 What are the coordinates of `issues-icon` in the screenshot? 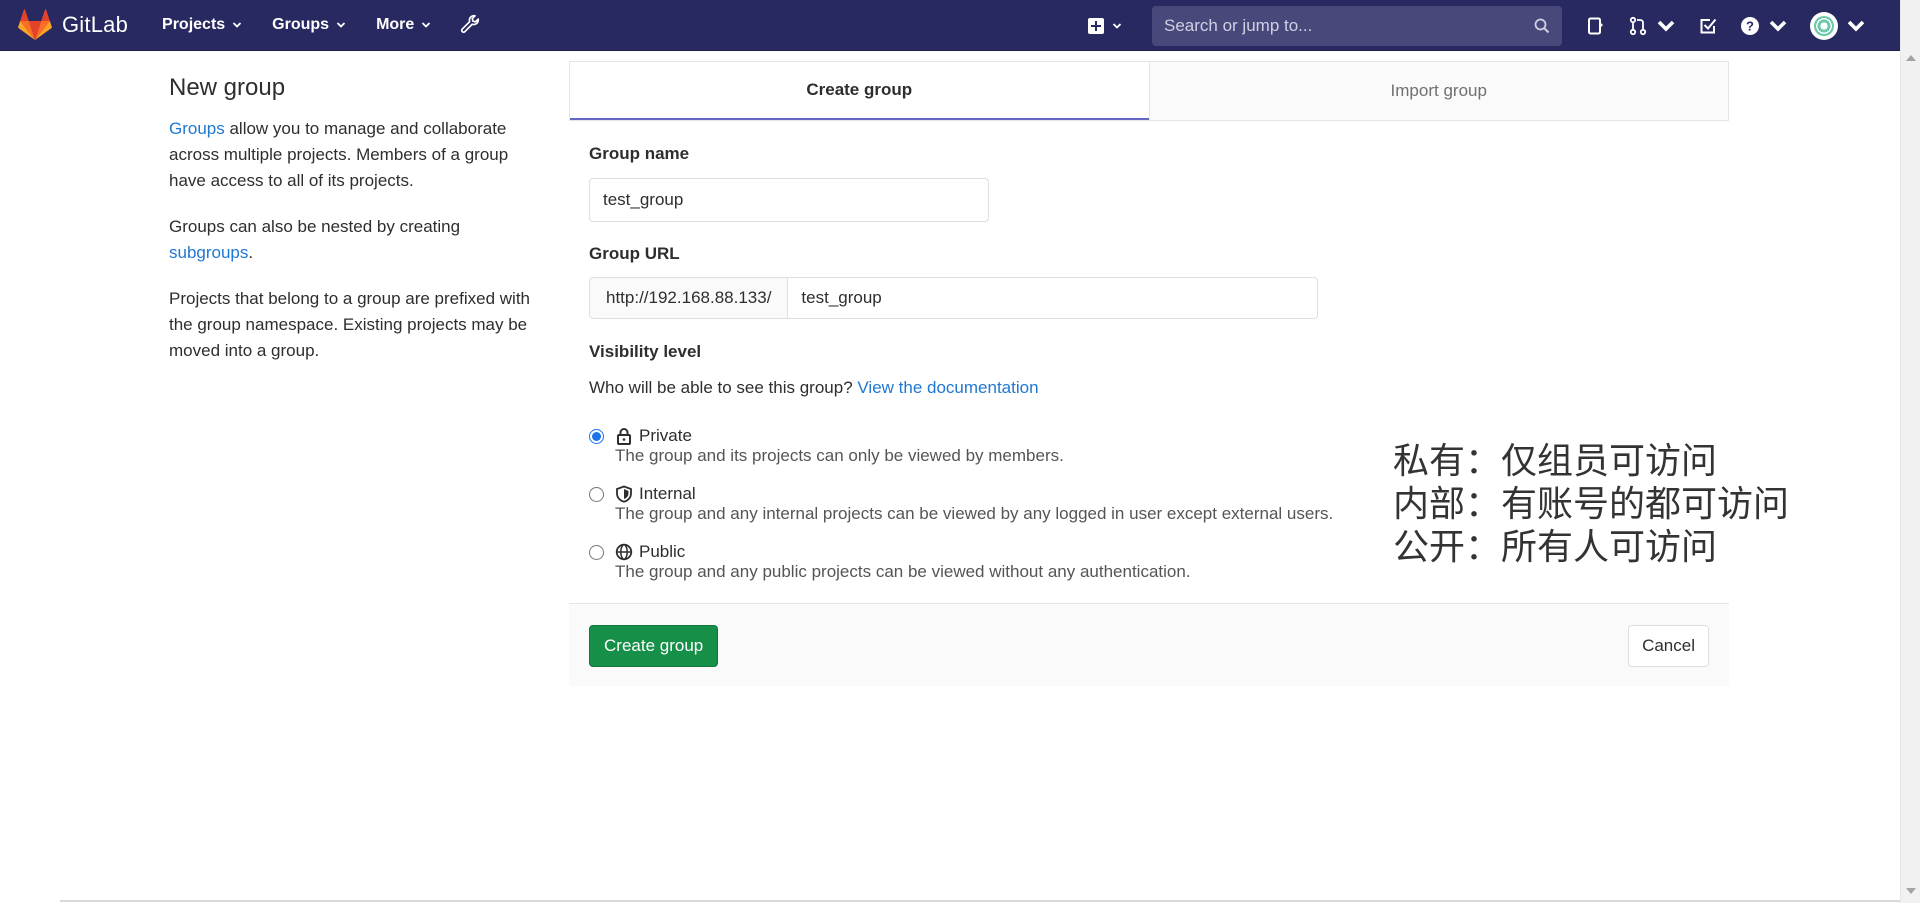 It's located at (1595, 25).